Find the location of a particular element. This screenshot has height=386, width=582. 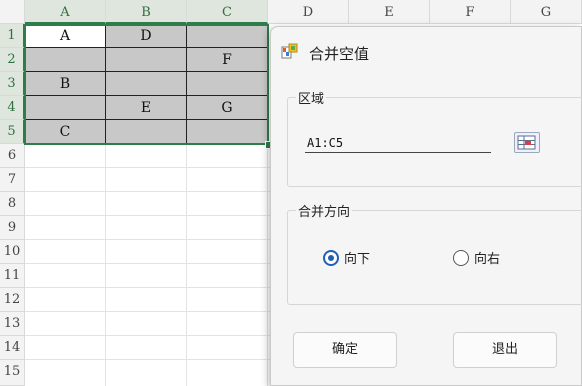

radio-down is located at coordinates (331, 258).